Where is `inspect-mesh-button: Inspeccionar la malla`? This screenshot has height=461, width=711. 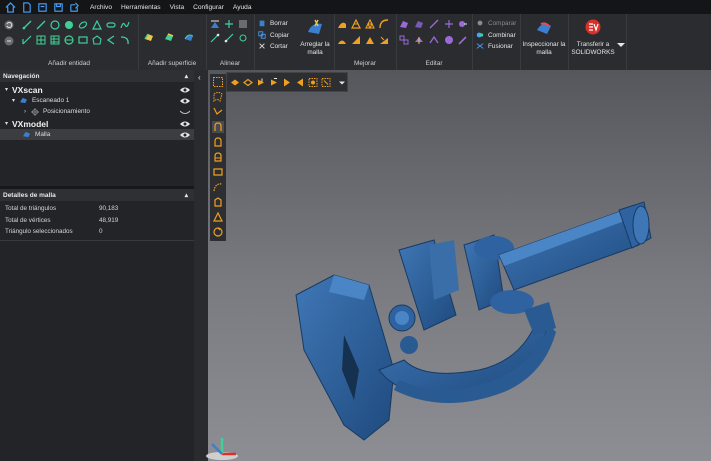
inspect-mesh-button: Inspeccionar la malla is located at coordinates (544, 37).